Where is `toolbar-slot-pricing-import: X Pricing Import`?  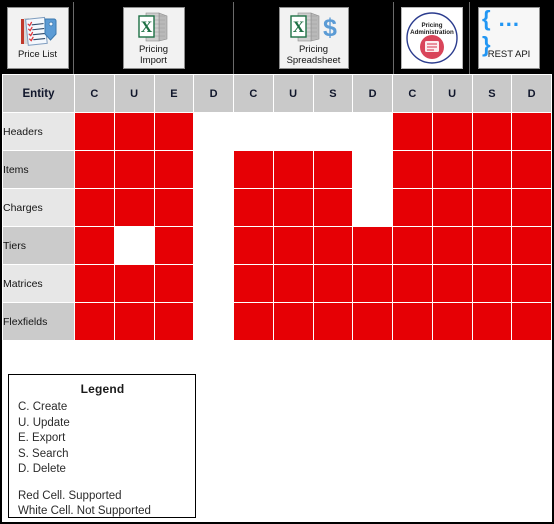 toolbar-slot-pricing-import: X Pricing Import is located at coordinates (154, 38).